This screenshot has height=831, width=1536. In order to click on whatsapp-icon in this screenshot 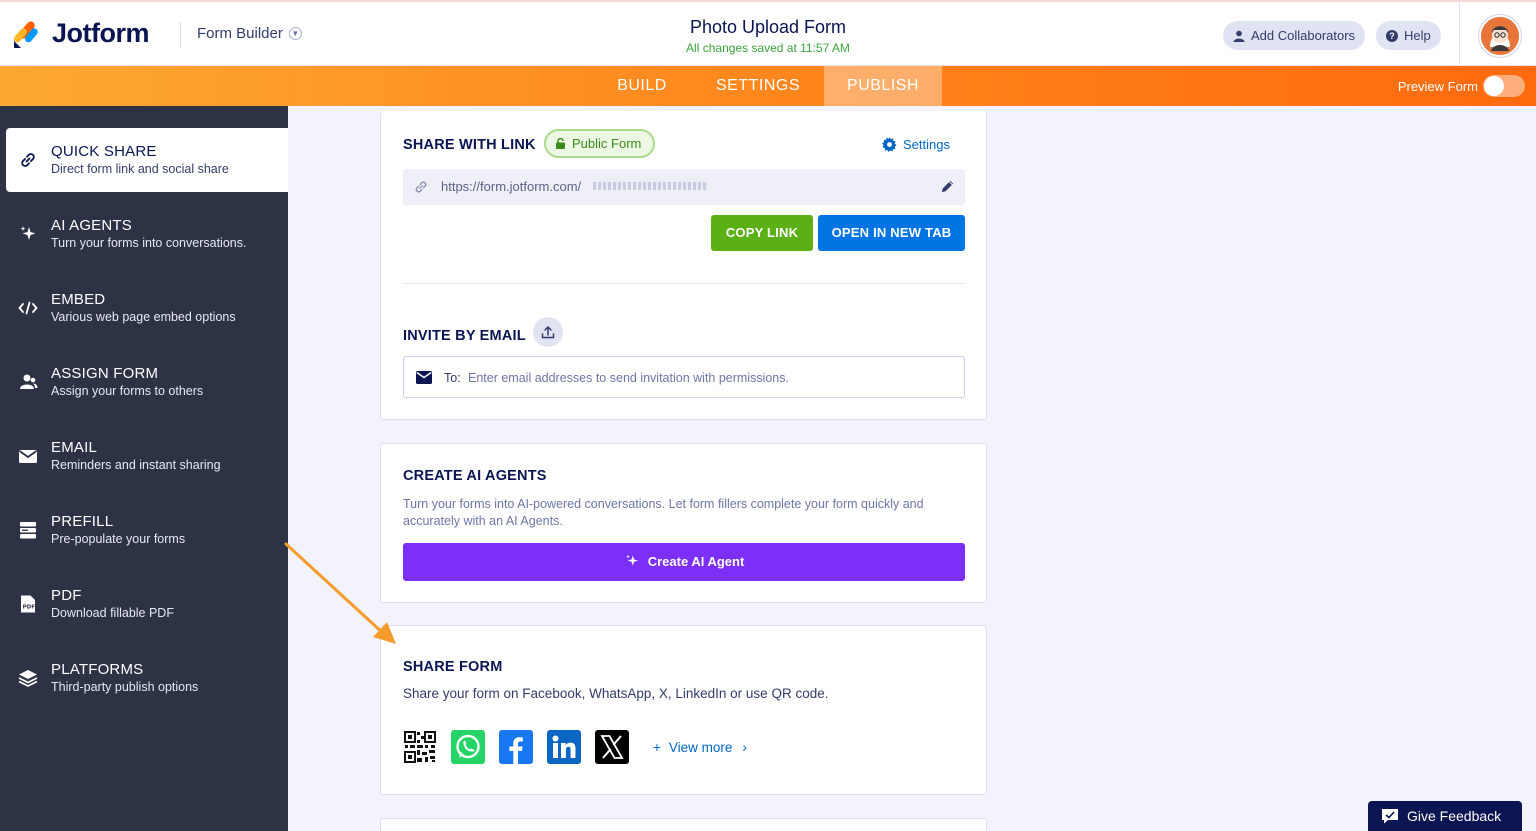, I will do `click(468, 747)`.